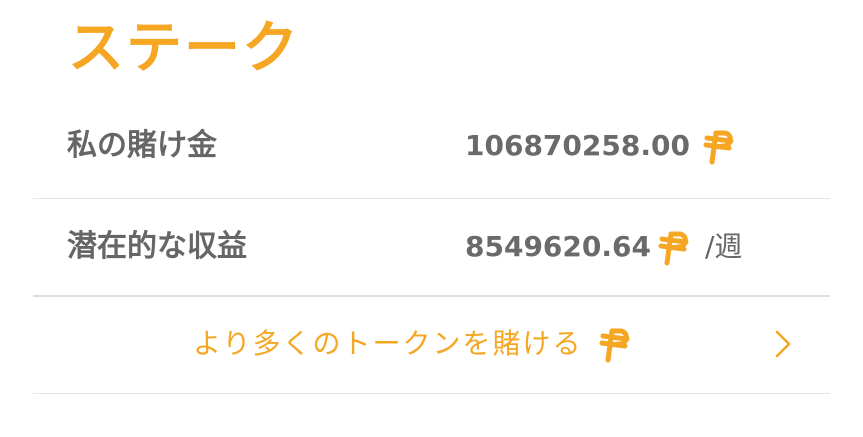 The width and height of the screenshot is (863, 437). I want to click on chevron-right-icon, so click(783, 344).